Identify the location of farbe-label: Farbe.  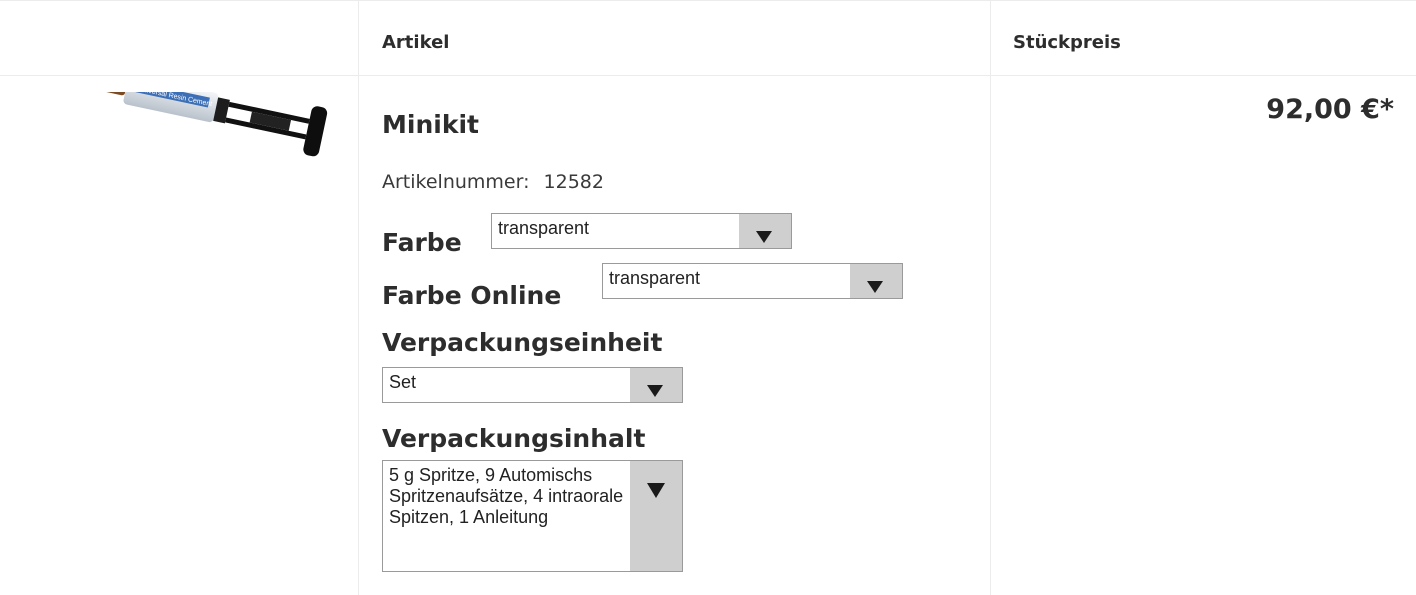
(422, 242).